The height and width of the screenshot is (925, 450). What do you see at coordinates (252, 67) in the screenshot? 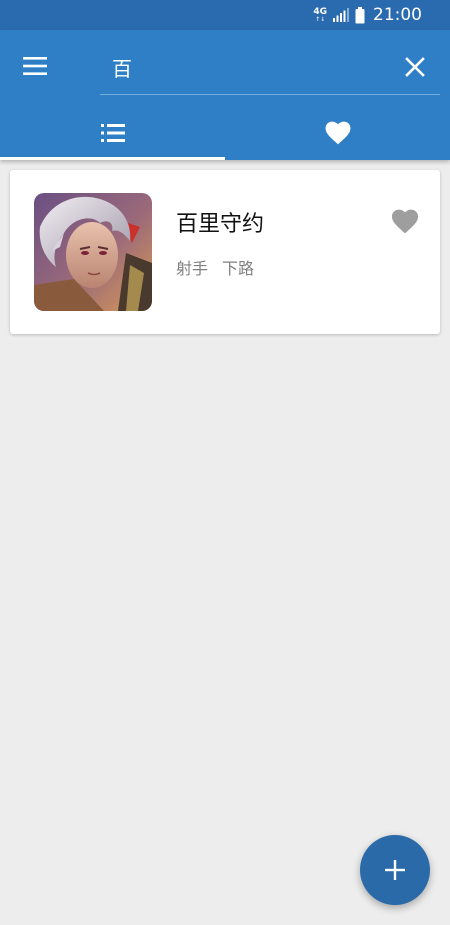
I see `search-input` at bounding box center [252, 67].